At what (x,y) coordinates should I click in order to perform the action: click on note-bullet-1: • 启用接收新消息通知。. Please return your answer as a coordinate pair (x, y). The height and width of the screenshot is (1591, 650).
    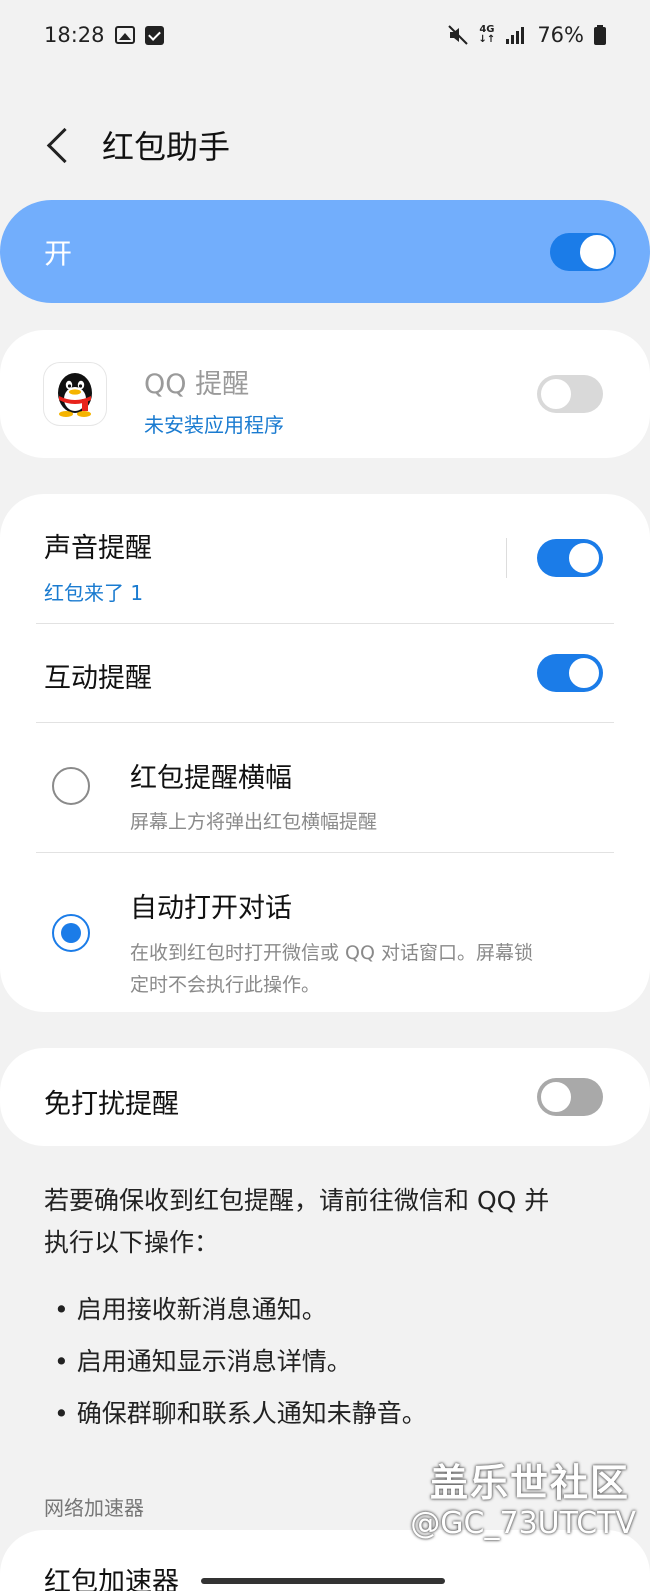
    Looking at the image, I should click on (190, 1309).